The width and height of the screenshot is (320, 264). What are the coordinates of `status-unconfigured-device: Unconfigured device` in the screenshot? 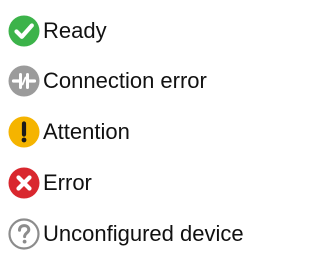 It's located at (125, 234).